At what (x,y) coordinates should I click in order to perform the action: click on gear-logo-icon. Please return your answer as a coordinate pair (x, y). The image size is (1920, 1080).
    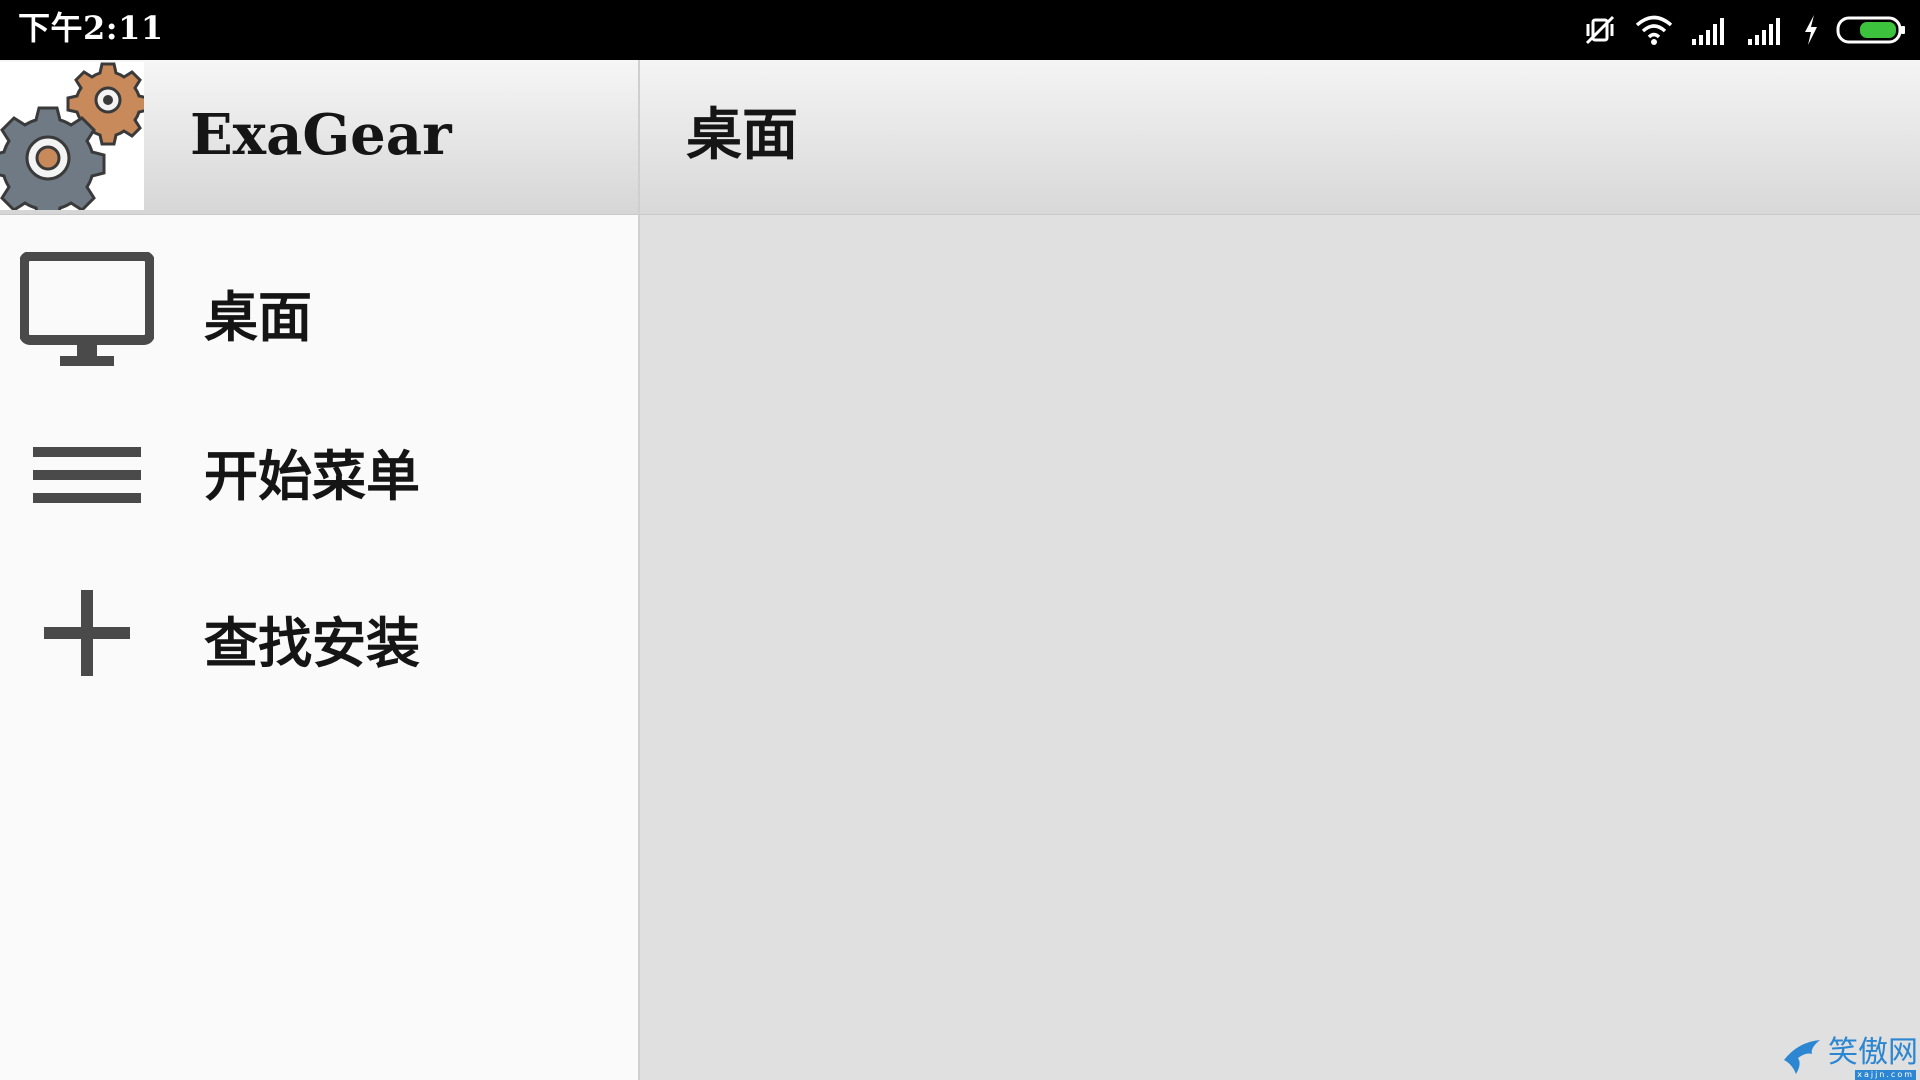
    Looking at the image, I should click on (75, 142).